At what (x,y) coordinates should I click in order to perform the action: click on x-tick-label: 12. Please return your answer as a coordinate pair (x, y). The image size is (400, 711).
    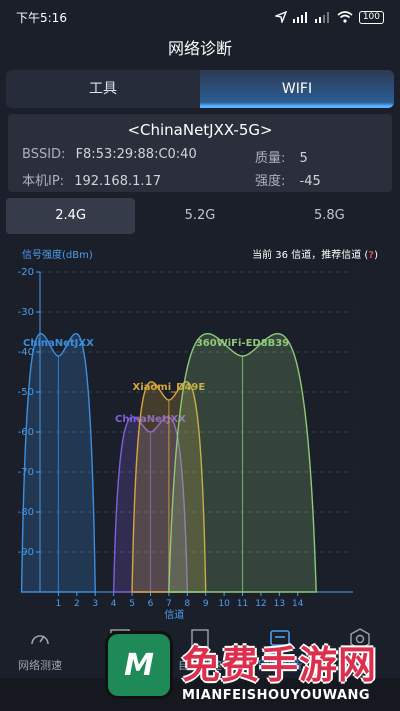
    Looking at the image, I should click on (260, 604).